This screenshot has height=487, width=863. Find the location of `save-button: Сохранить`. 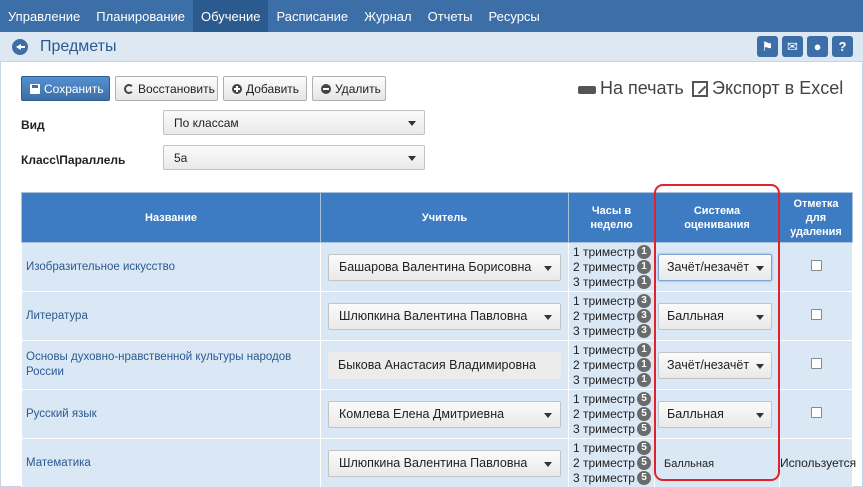

save-button: Сохранить is located at coordinates (65, 88).